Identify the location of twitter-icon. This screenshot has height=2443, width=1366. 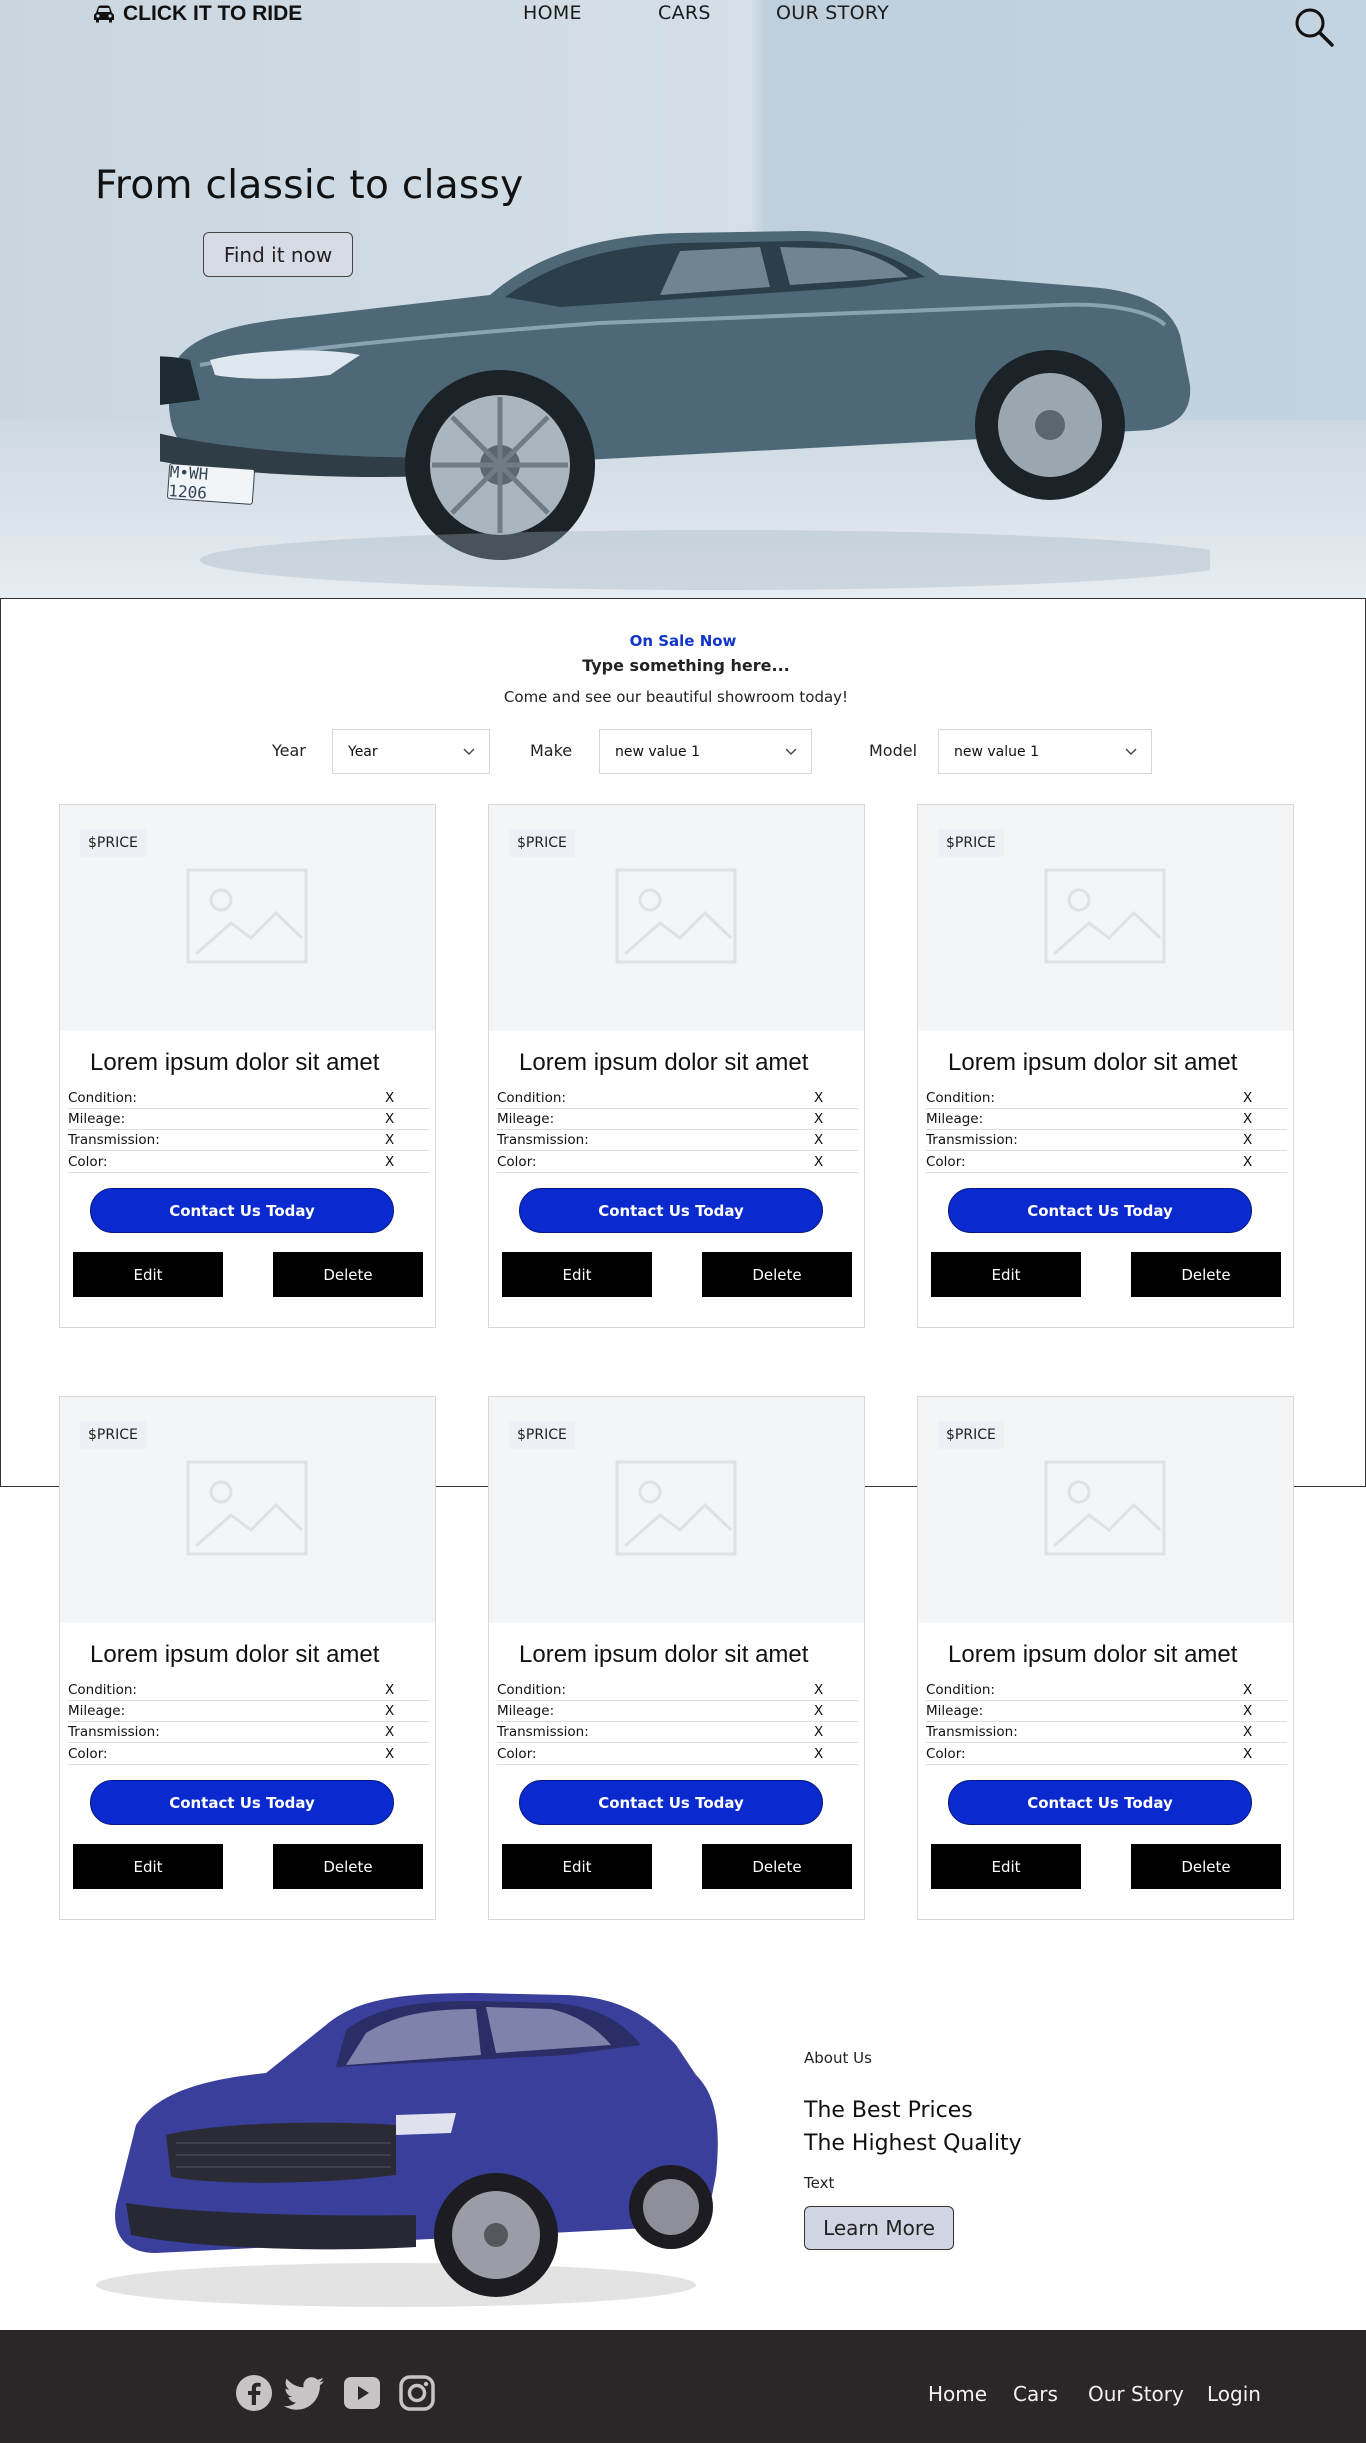
(304, 2393).